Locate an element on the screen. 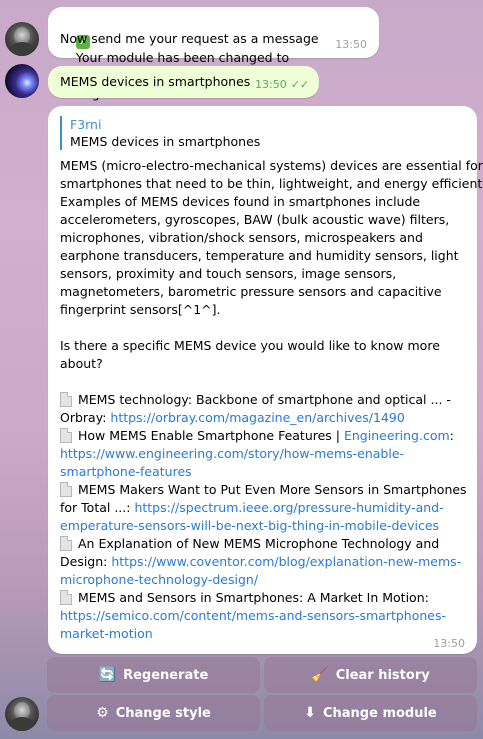  reply-quote: F3rni MEMS devices in smartphones is located at coordinates (160, 133).